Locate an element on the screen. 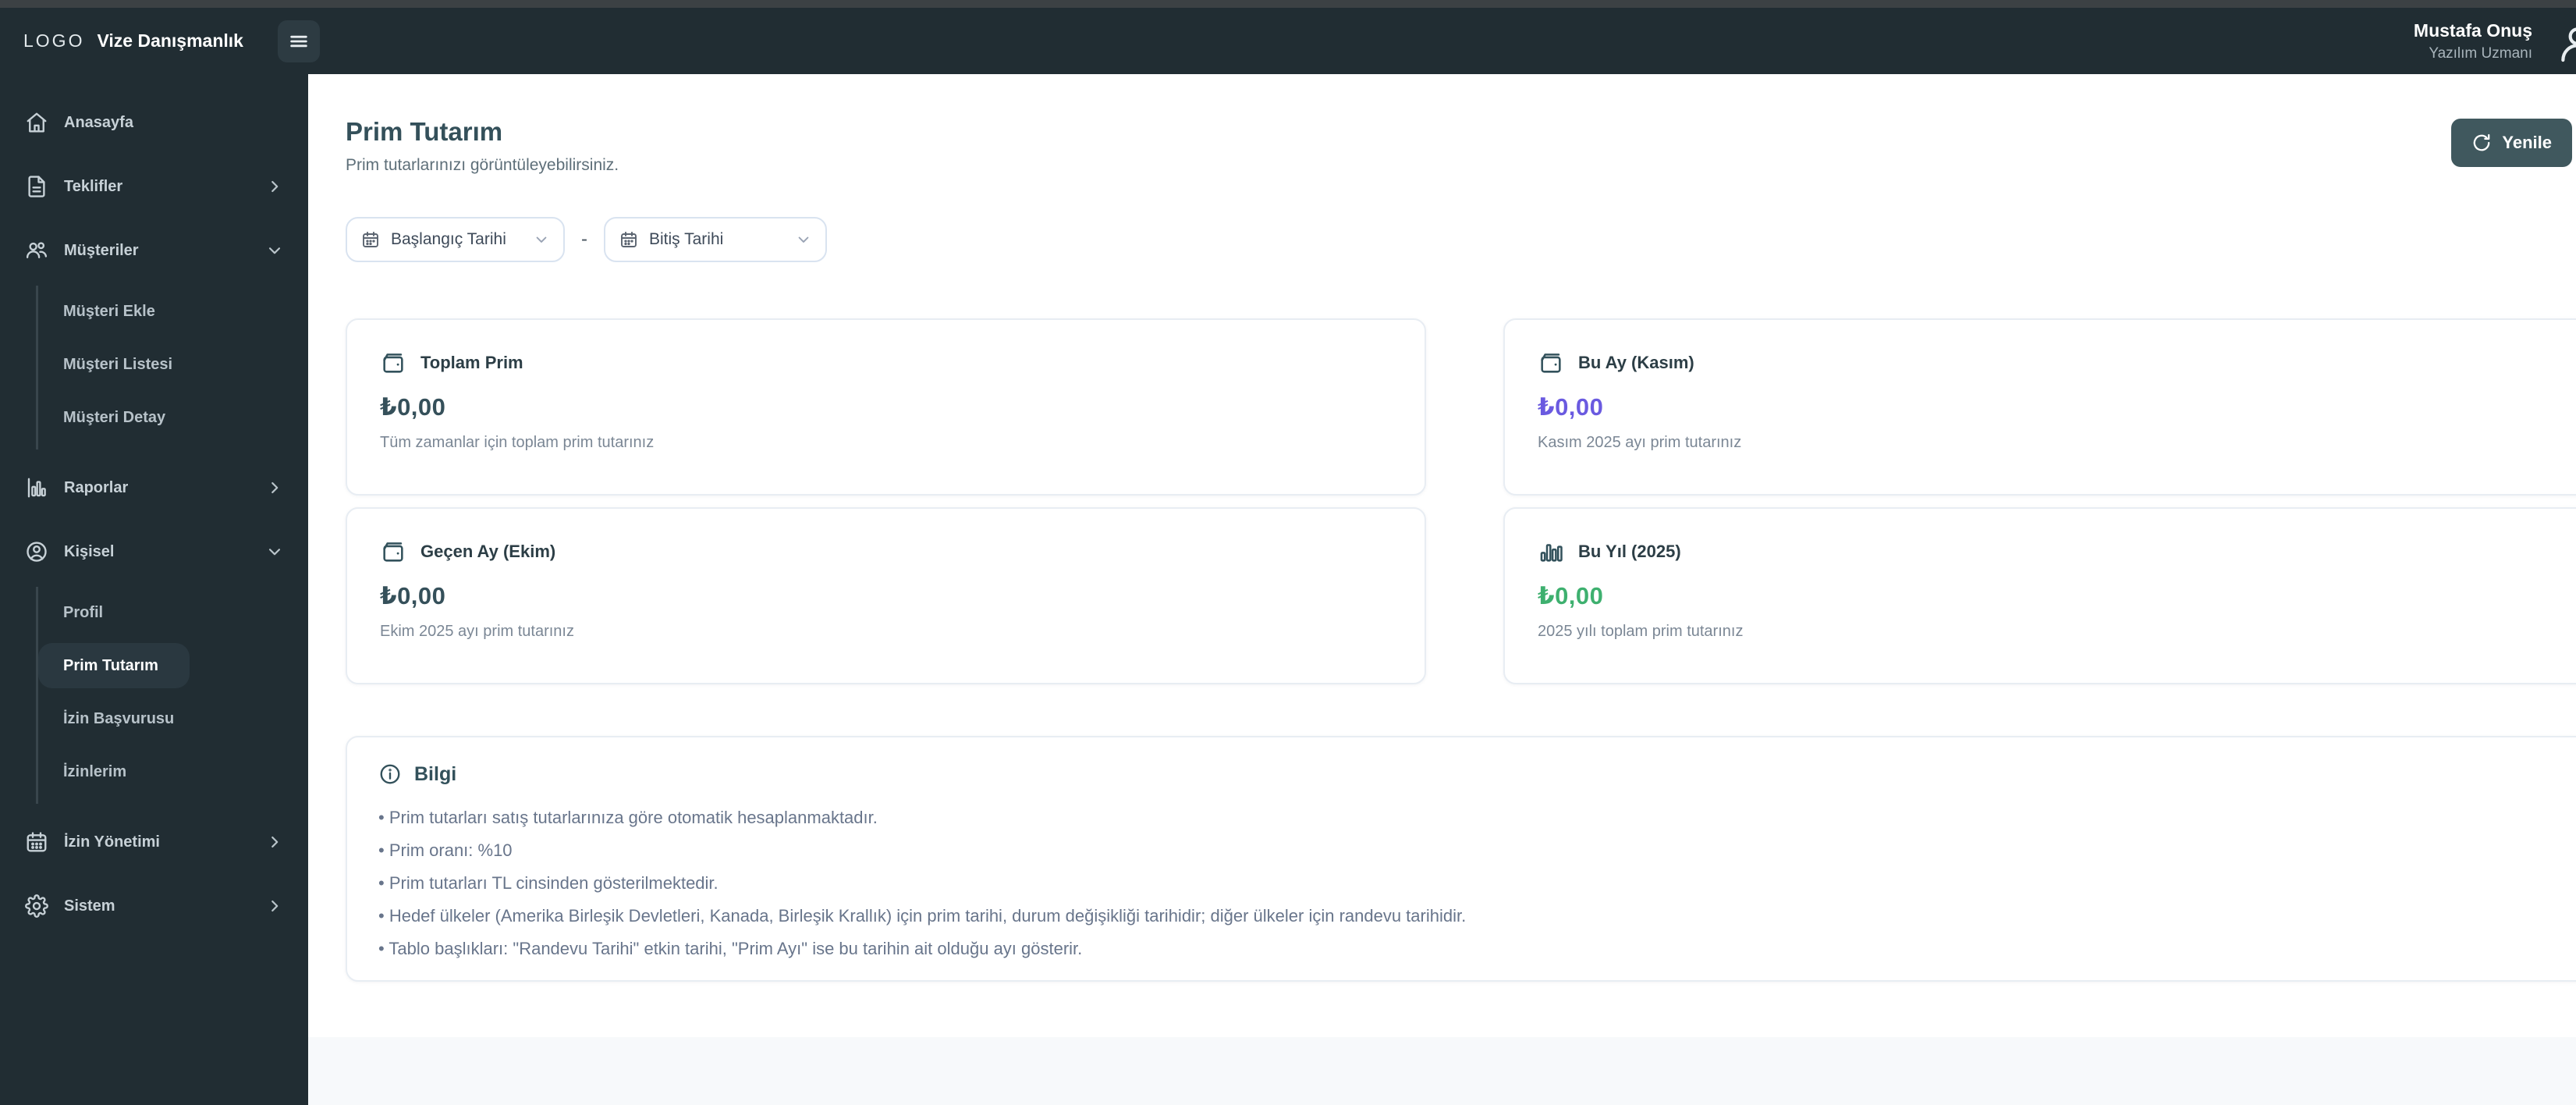 This screenshot has width=2576, height=1105. home-icon is located at coordinates (36, 123).